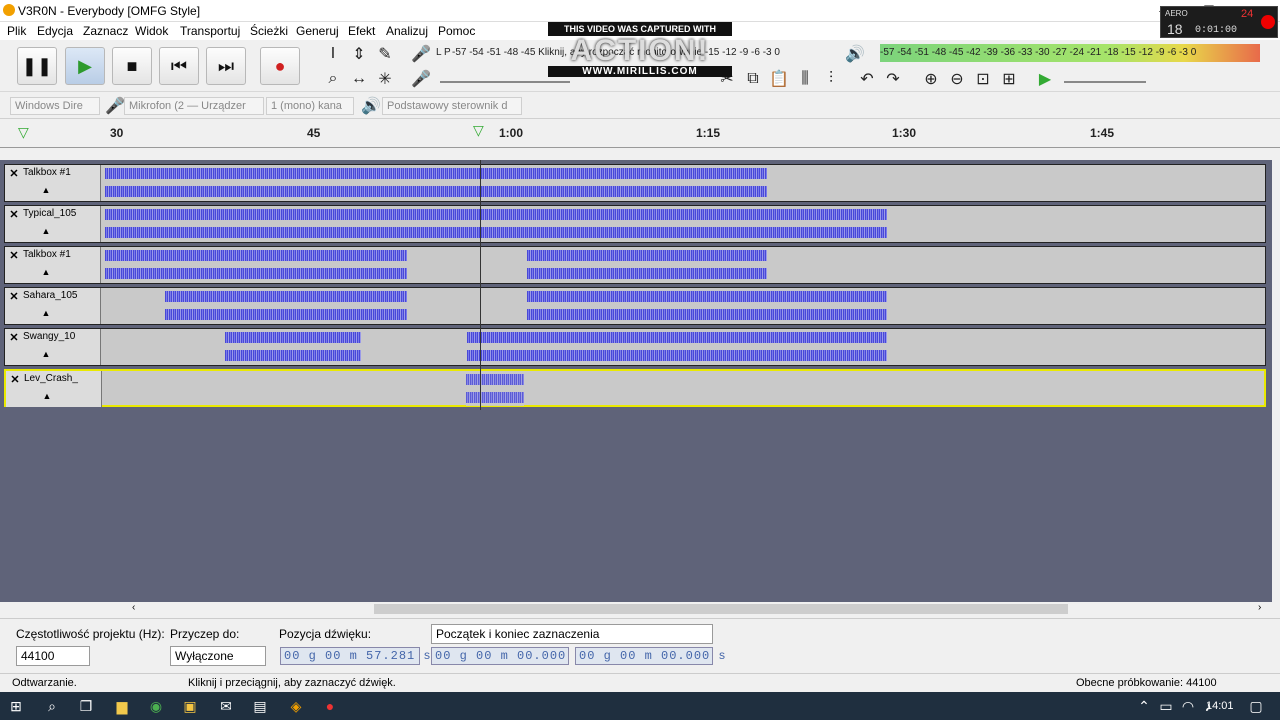 This screenshot has height=720, width=1280. I want to click on track-name-menu: Sahara_105, so click(60, 297).